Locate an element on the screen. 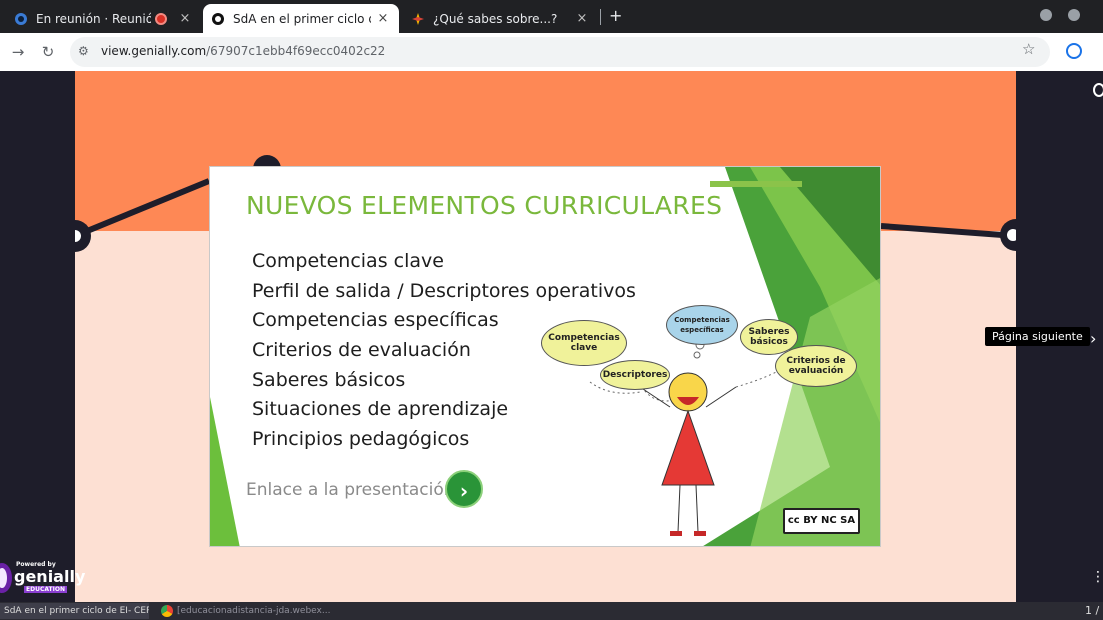 Image resolution: width=1103 pixels, height=620 pixels. minimize-button is located at coordinates (1046, 15).